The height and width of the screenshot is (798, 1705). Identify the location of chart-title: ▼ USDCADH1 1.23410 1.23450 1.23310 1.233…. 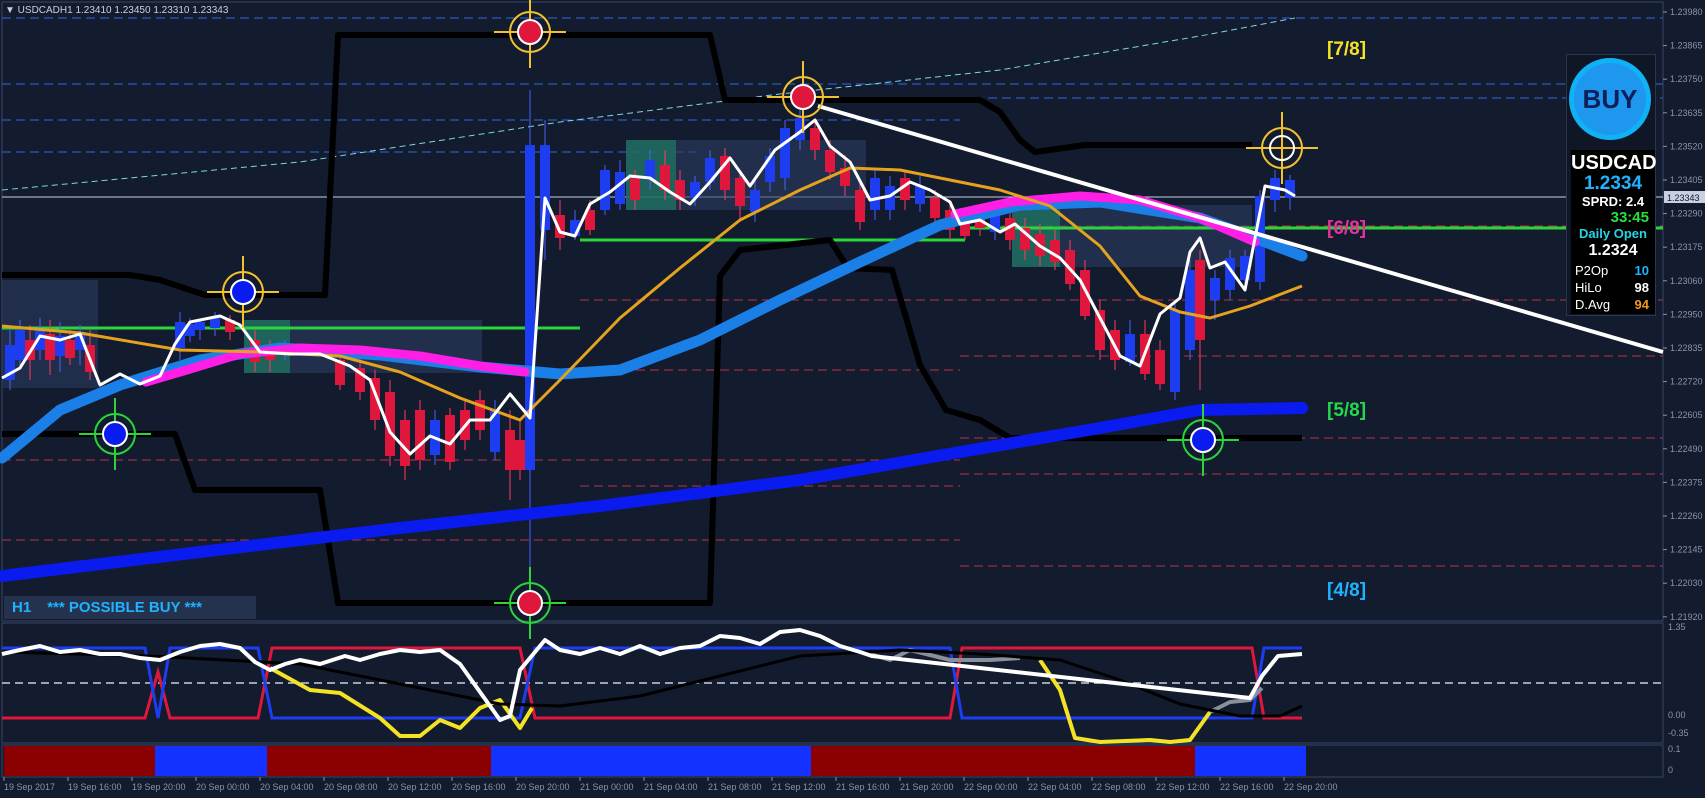
(117, 10).